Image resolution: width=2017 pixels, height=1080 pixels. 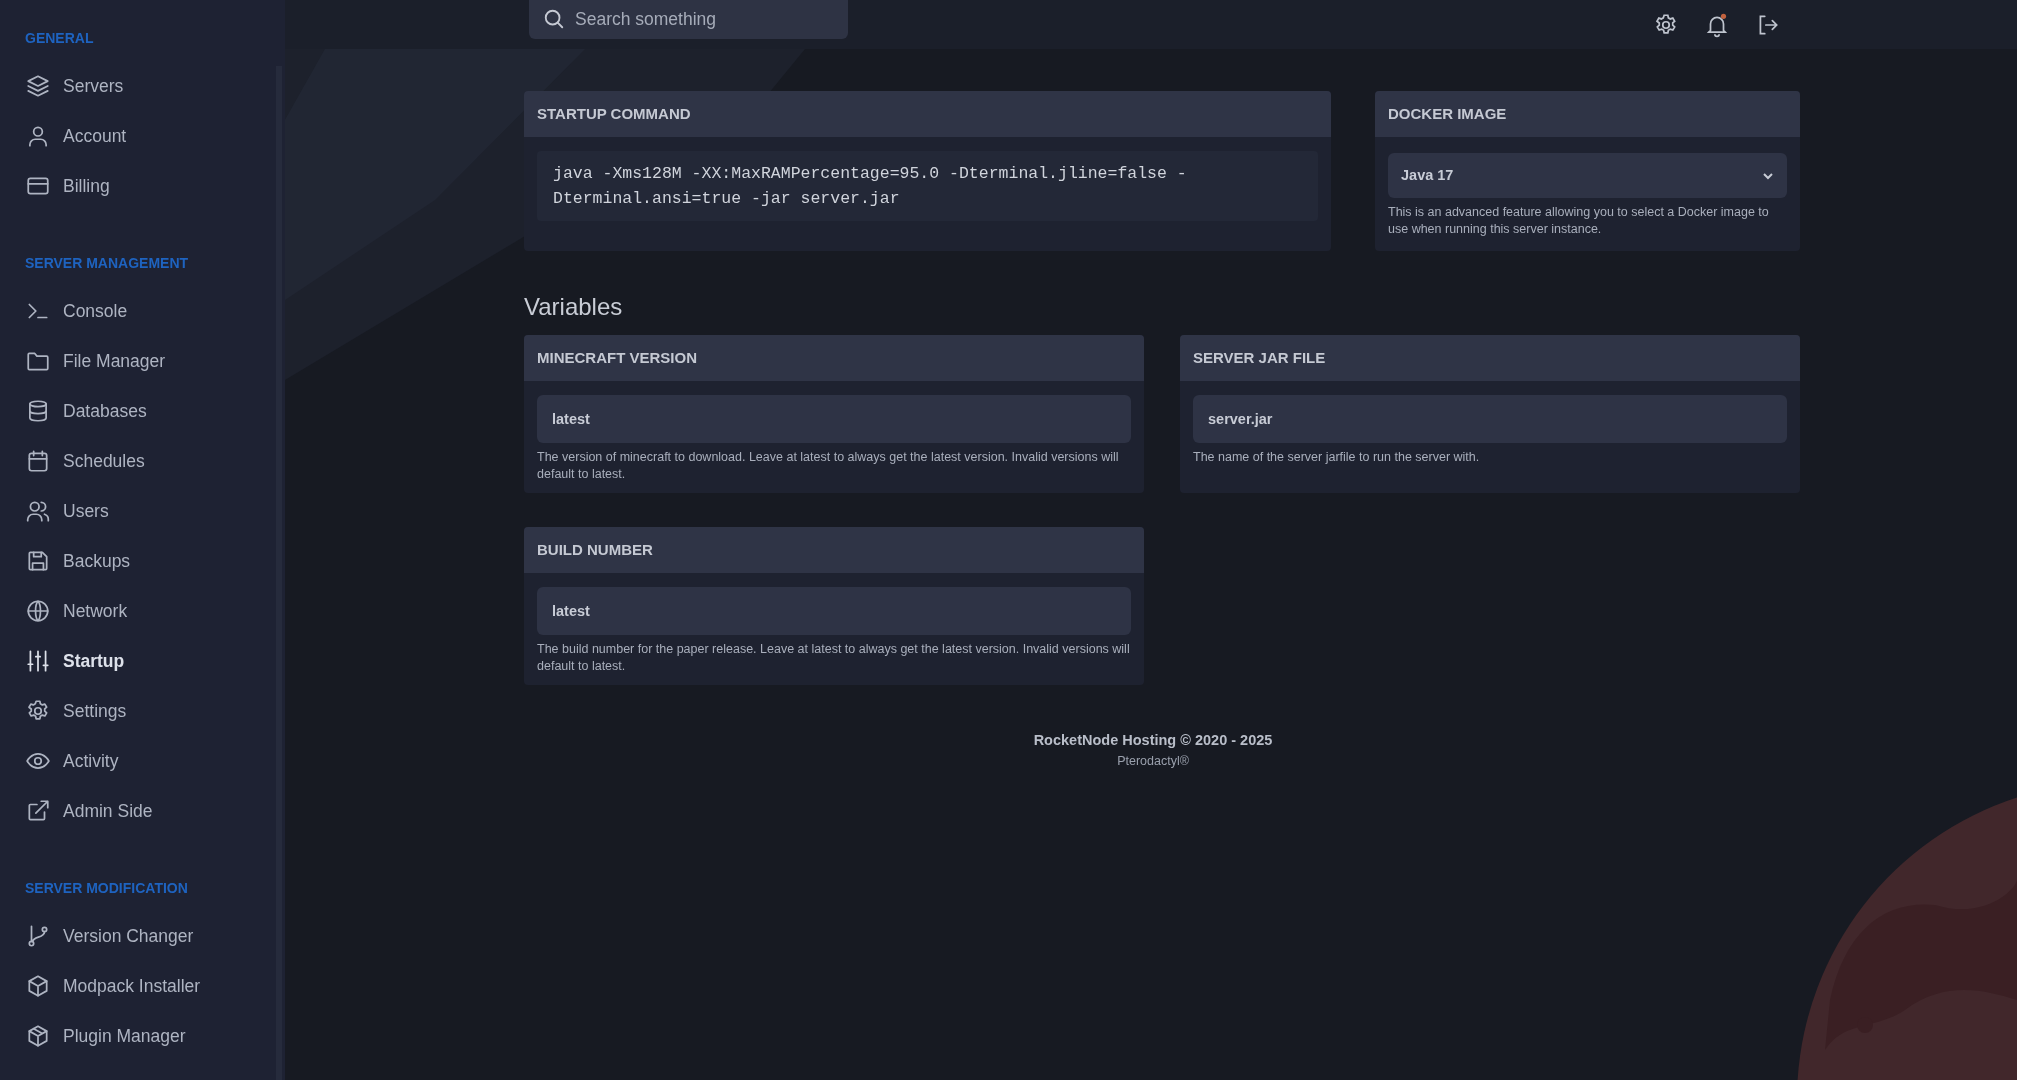 What do you see at coordinates (1153, 761) in the screenshot?
I see `credit-text: Pterodactyl®` at bounding box center [1153, 761].